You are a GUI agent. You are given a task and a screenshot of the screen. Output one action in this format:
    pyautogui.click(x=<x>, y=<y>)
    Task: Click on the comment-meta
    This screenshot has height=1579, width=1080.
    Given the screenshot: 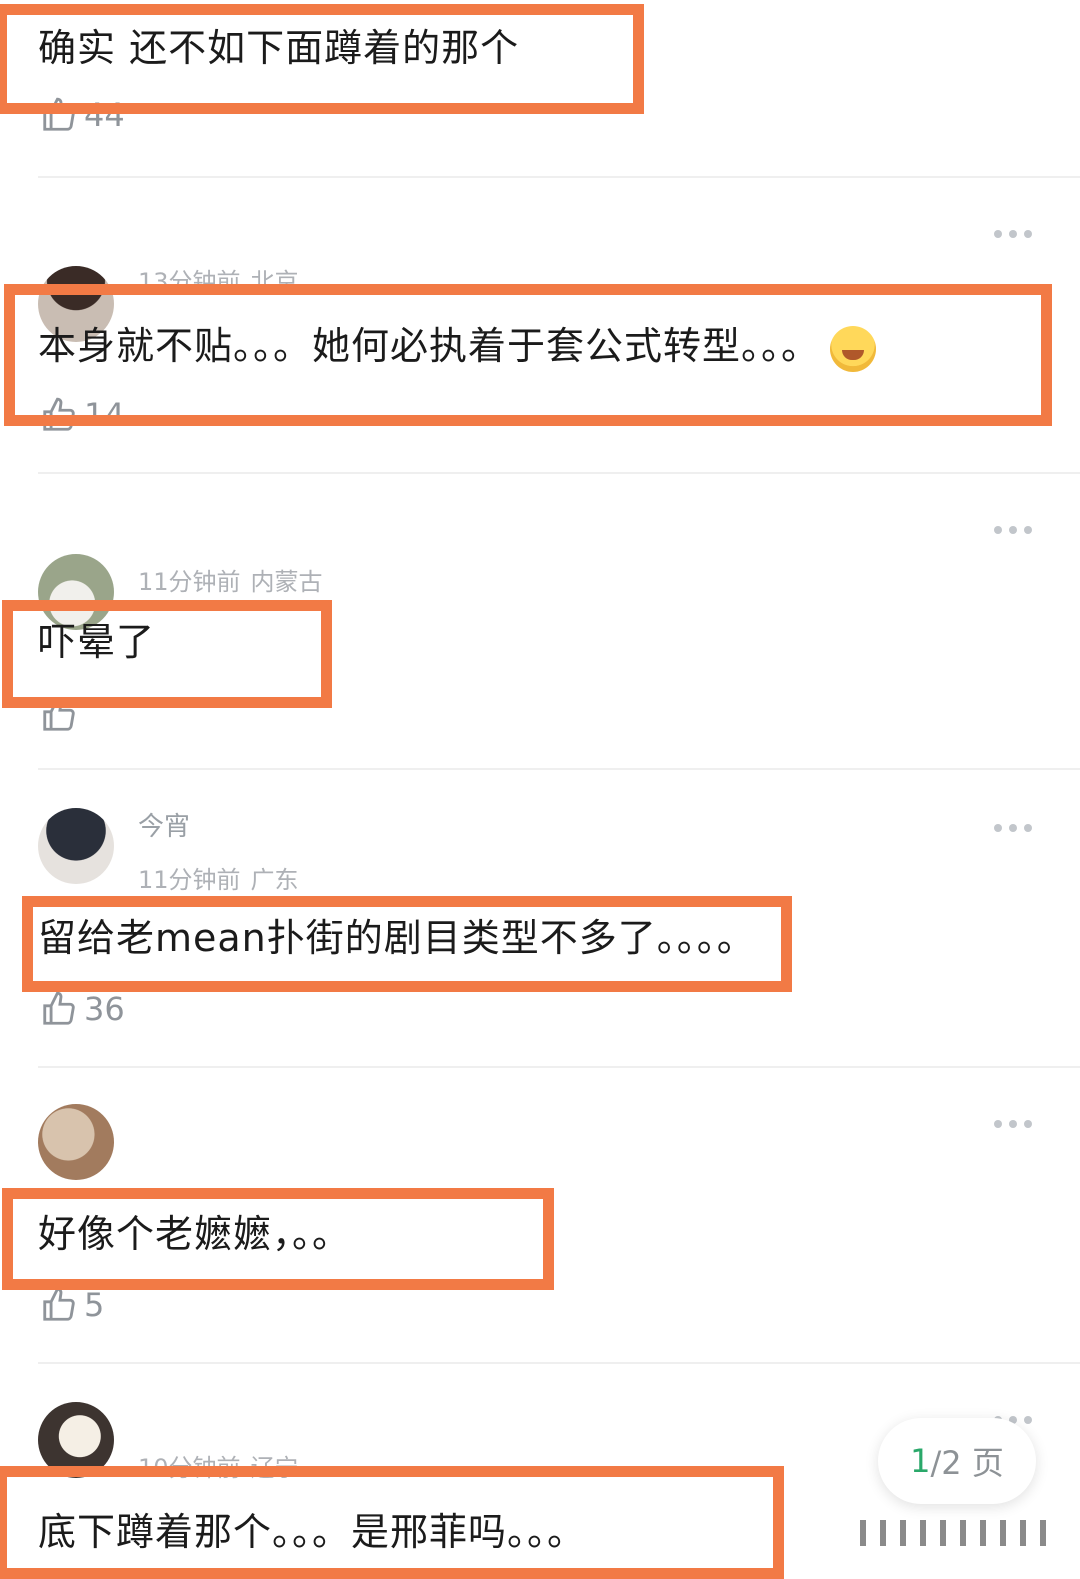 What is the action you would take?
    pyautogui.click(x=143, y=1172)
    